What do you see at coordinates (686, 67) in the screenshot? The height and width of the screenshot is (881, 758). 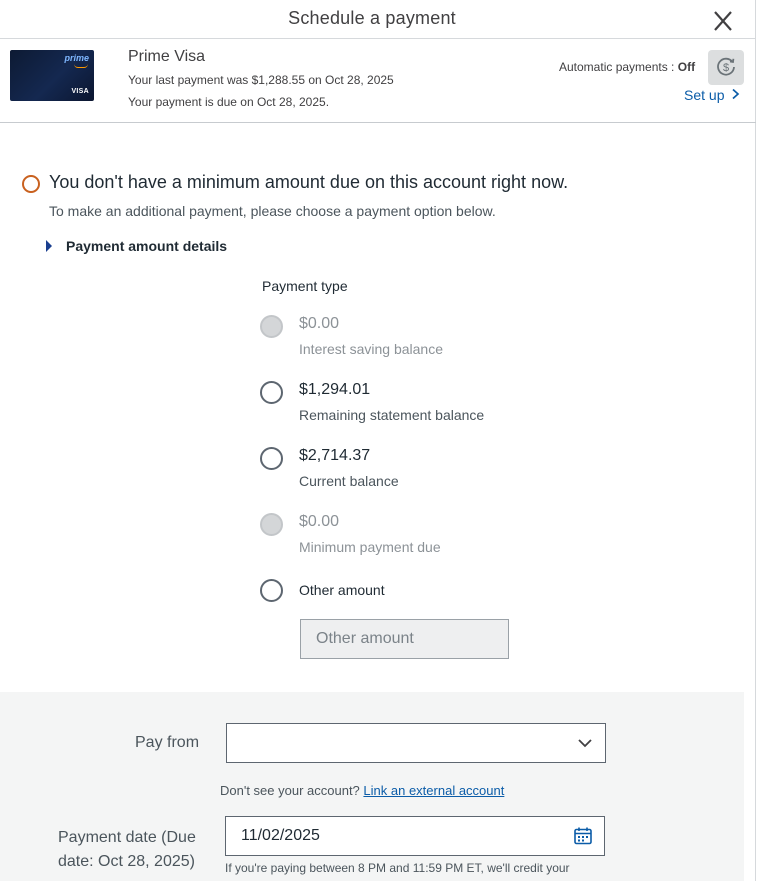 I see `autopay-status-value: Off` at bounding box center [686, 67].